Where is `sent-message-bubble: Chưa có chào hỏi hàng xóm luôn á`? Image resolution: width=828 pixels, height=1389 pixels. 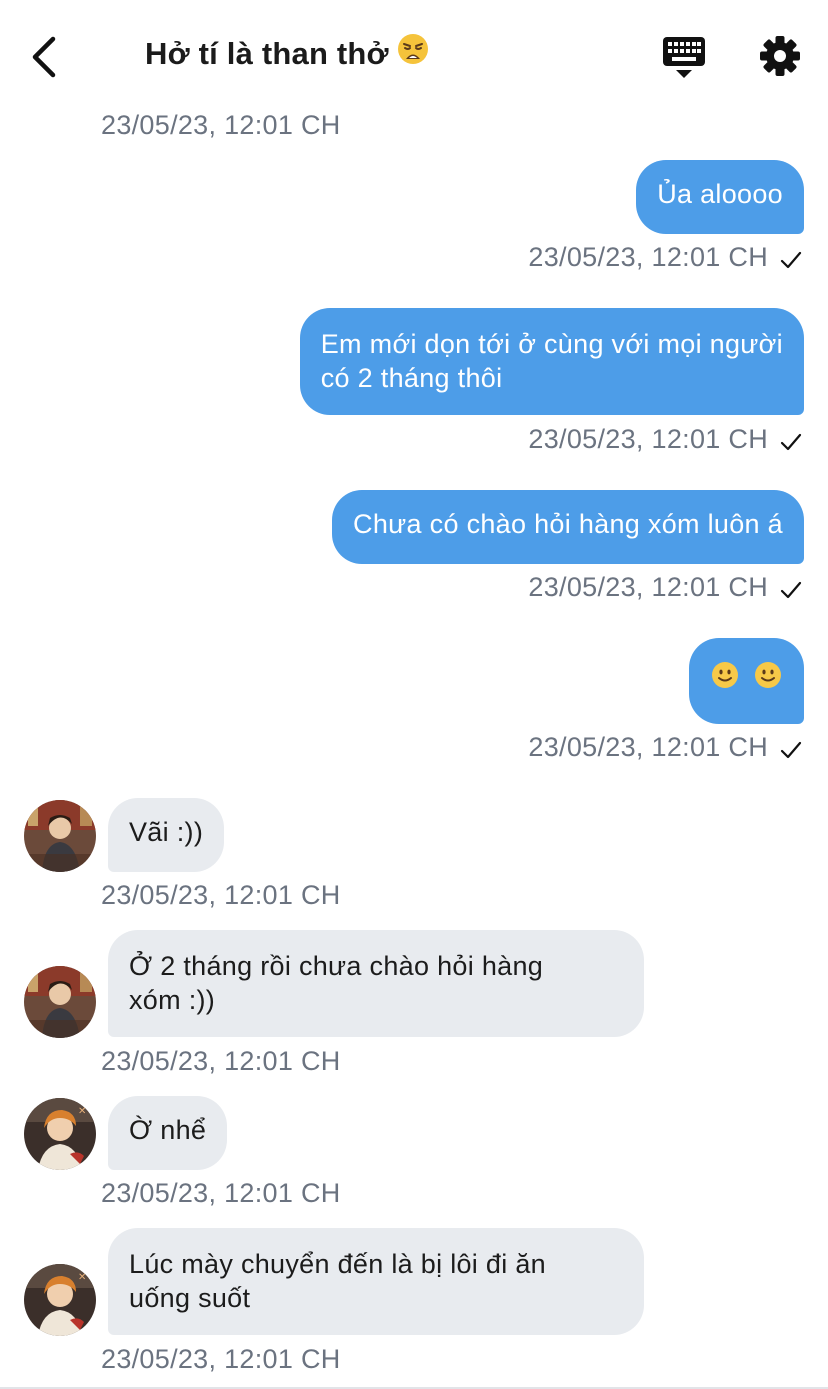 sent-message-bubble: Chưa có chào hỏi hàng xóm luôn á is located at coordinates (568, 527).